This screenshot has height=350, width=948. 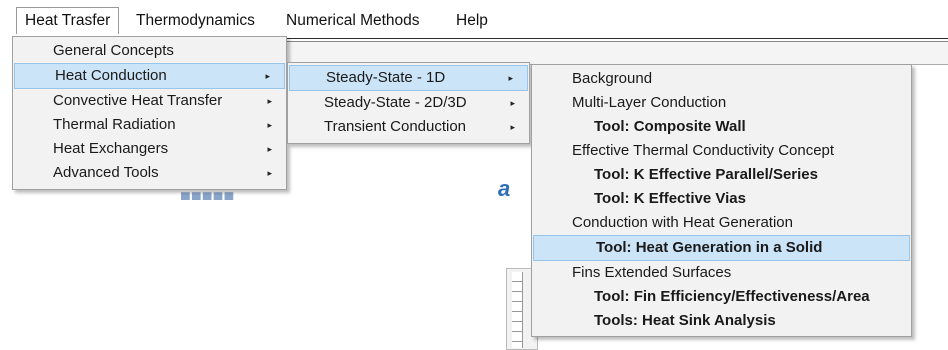 What do you see at coordinates (114, 124) in the screenshot?
I see `menu-item-label: Thermal Radiation` at bounding box center [114, 124].